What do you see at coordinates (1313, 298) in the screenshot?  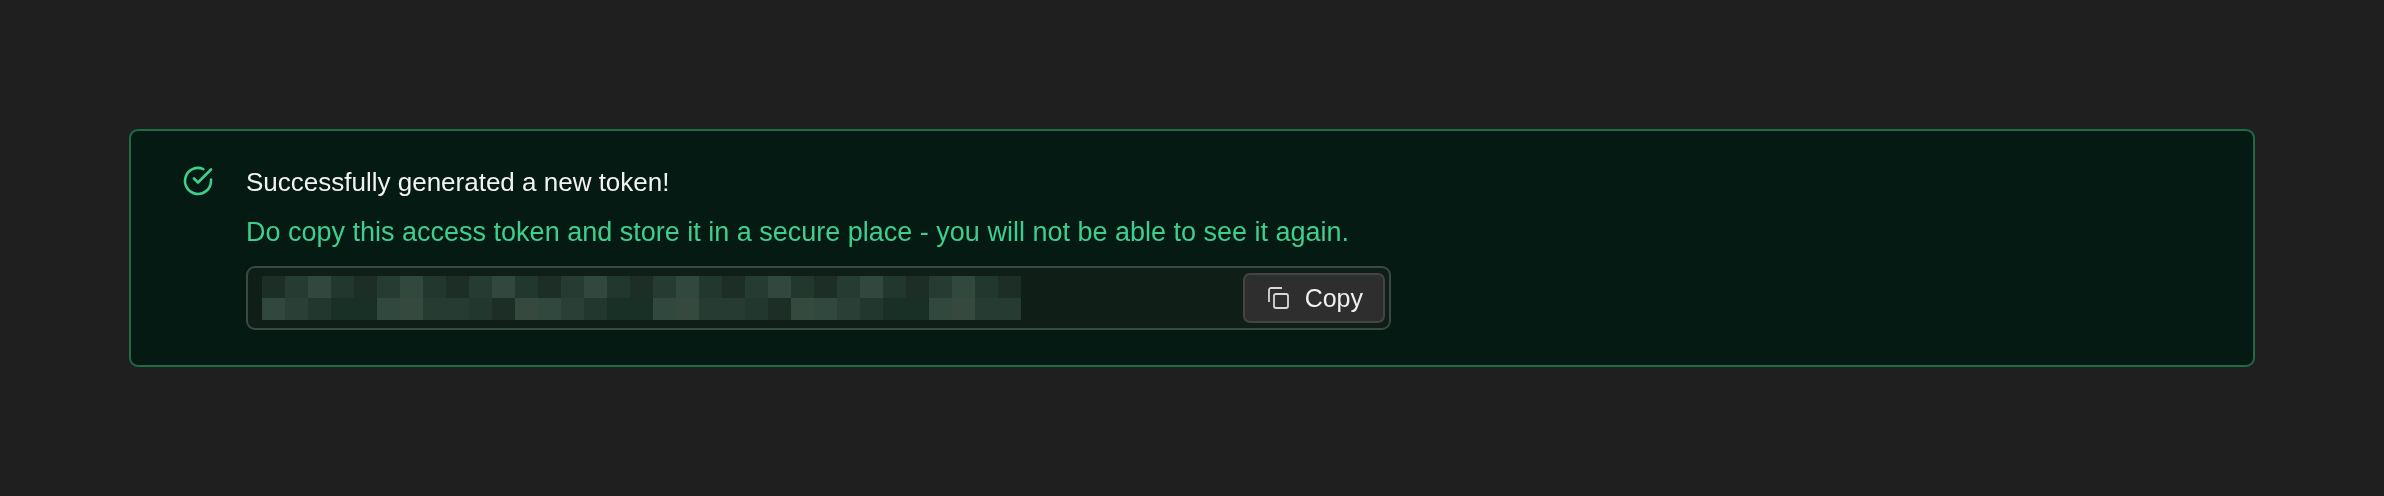 I see `copy-button: Copy` at bounding box center [1313, 298].